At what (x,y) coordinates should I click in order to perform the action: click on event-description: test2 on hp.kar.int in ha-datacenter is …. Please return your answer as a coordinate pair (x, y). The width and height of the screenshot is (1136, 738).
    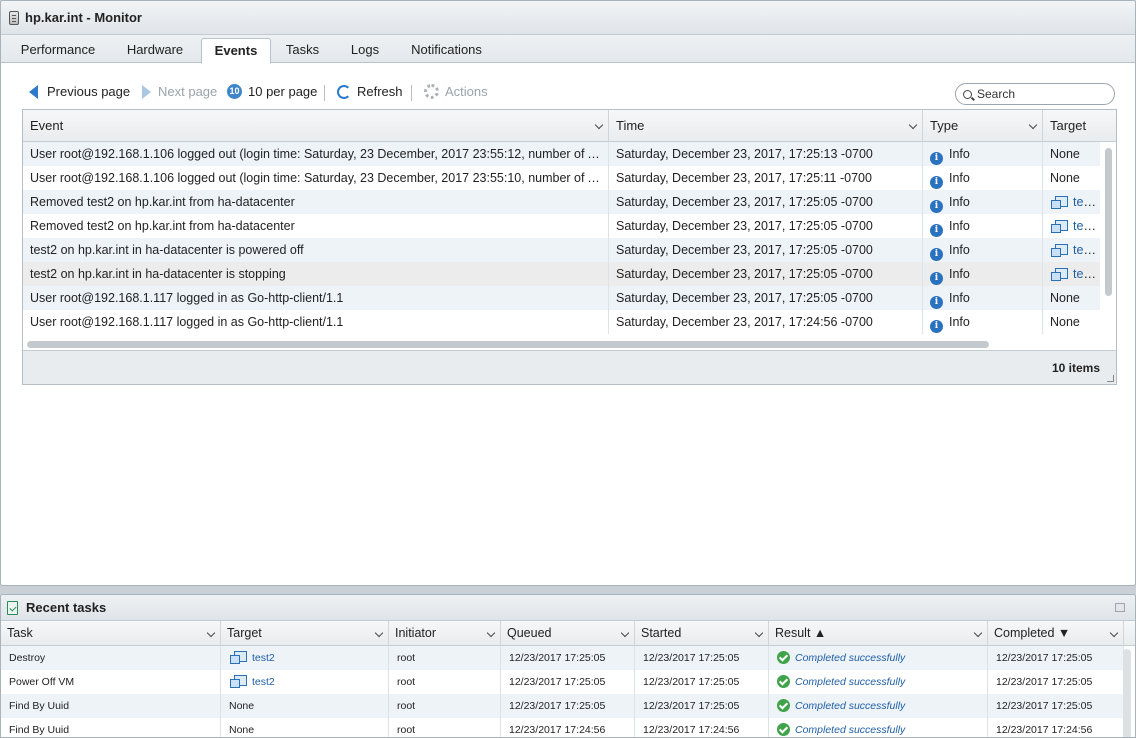
    Looking at the image, I should click on (316, 274).